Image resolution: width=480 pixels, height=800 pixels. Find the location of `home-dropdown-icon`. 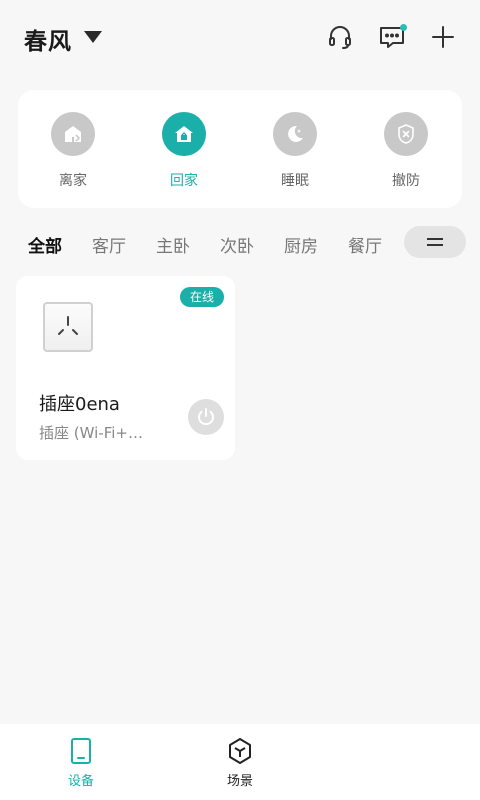

home-dropdown-icon is located at coordinates (93, 37).